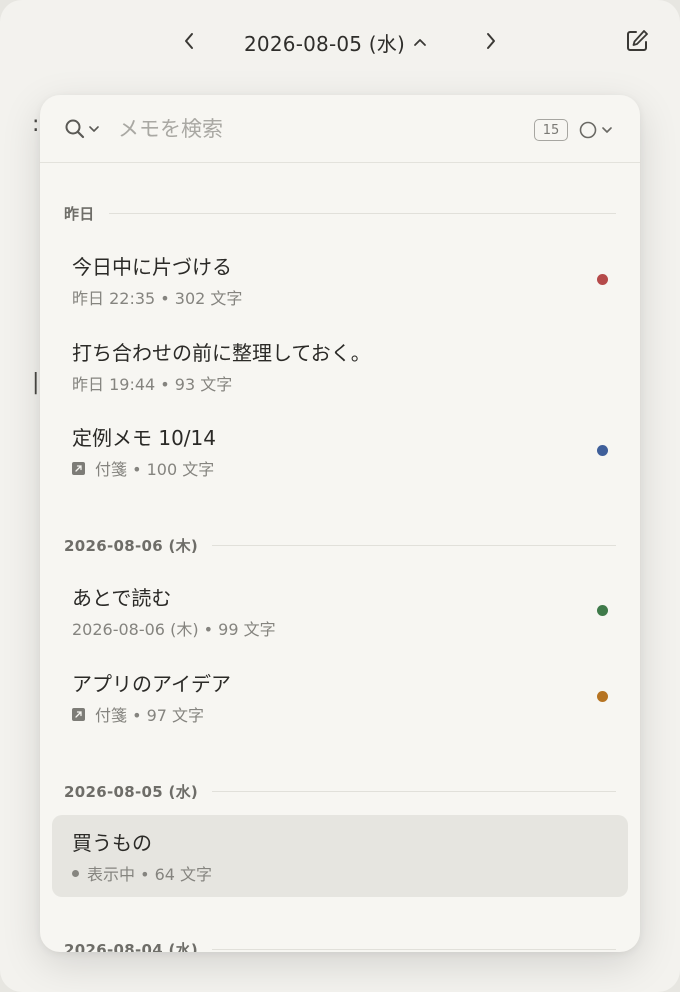 This screenshot has height=992, width=680. I want to click on memo-meta-text: 昨日 19:44 • 93 文字, so click(152, 384).